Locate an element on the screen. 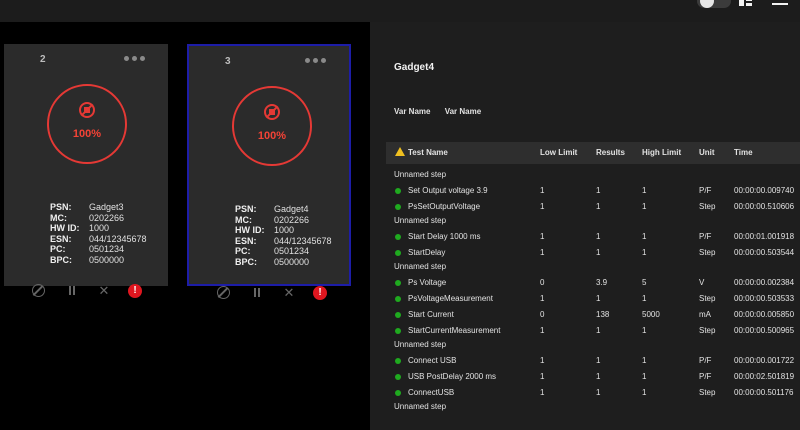 The image size is (800, 430). theme-toggle is located at coordinates (714, 4).